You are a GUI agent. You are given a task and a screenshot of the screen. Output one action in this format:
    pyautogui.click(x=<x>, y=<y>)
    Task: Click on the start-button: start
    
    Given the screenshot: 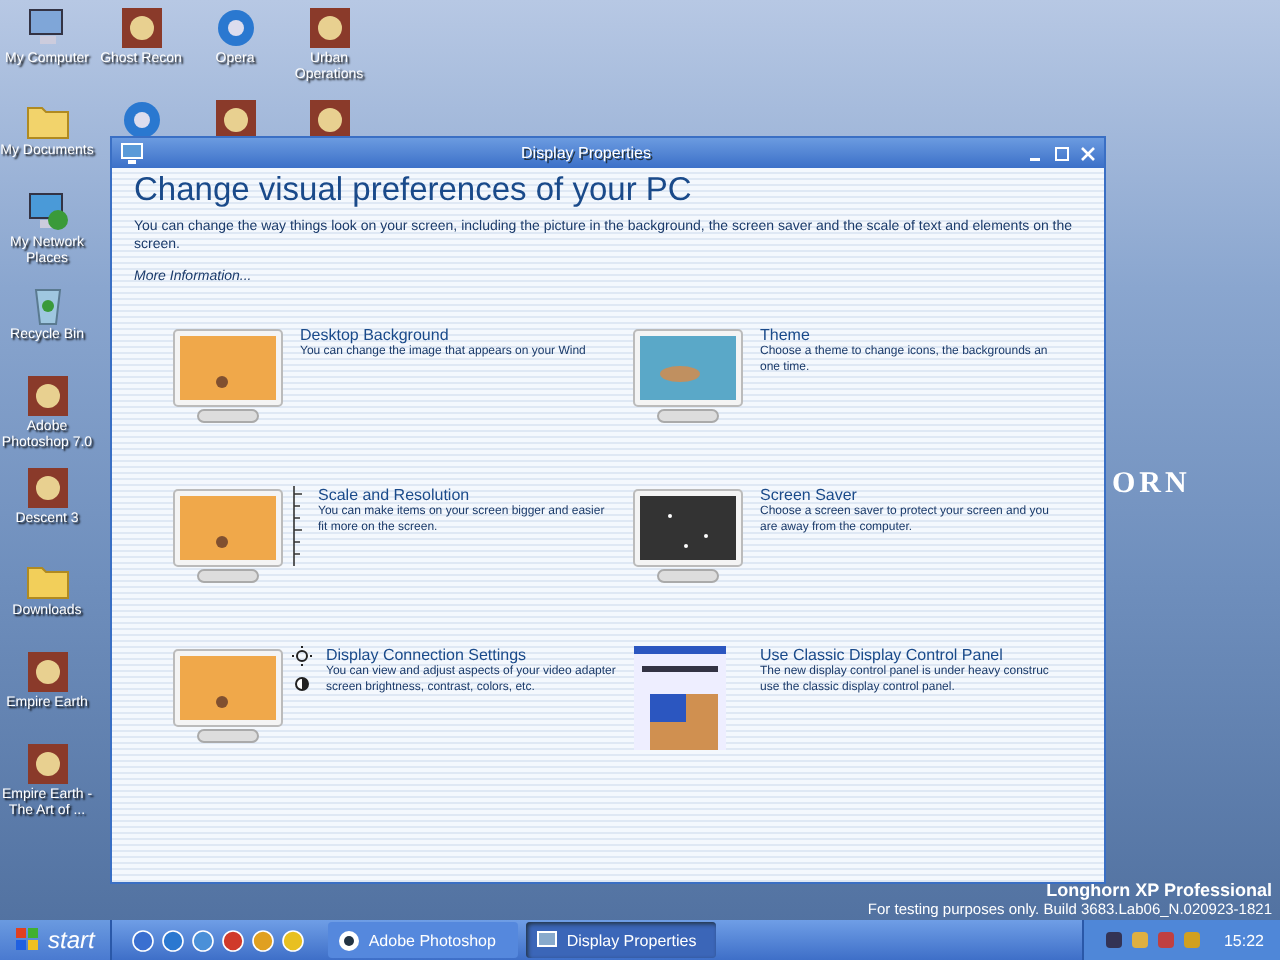 What is the action you would take?
    pyautogui.click(x=56, y=940)
    